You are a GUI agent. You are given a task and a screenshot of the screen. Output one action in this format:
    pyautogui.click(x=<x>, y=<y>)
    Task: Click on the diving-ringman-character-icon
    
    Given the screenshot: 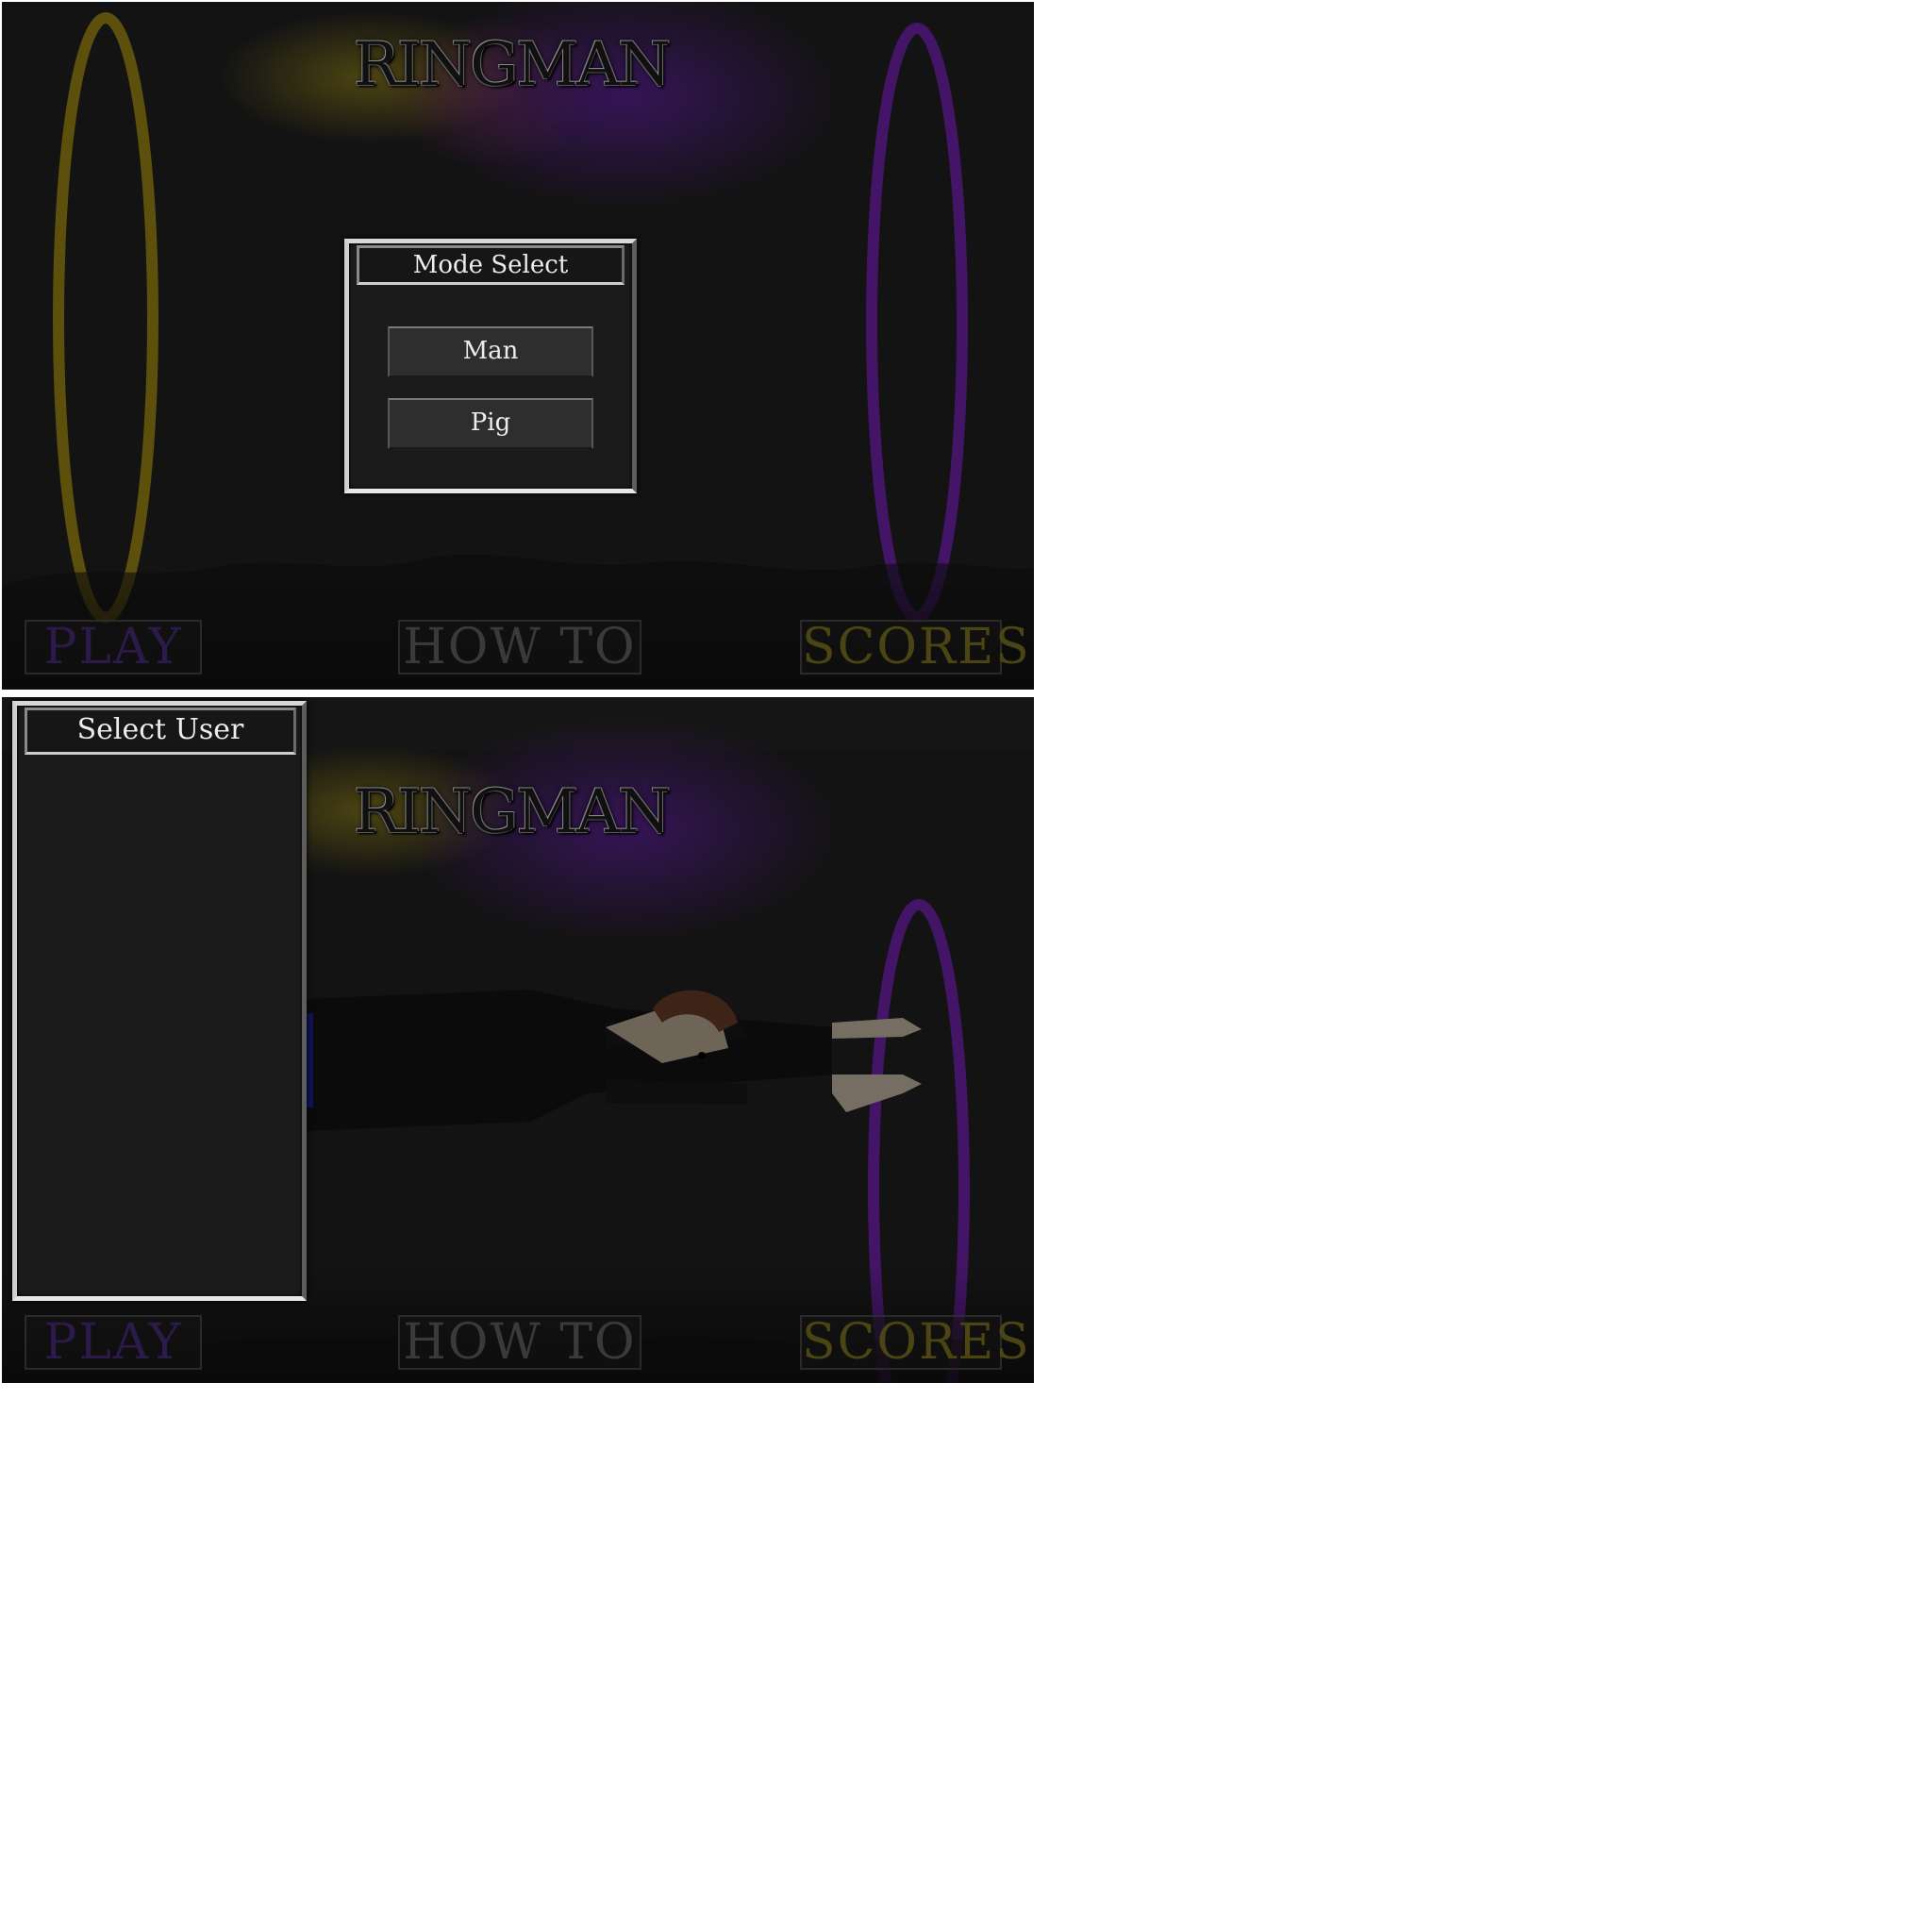 What is the action you would take?
    pyautogui.click(x=612, y=1060)
    